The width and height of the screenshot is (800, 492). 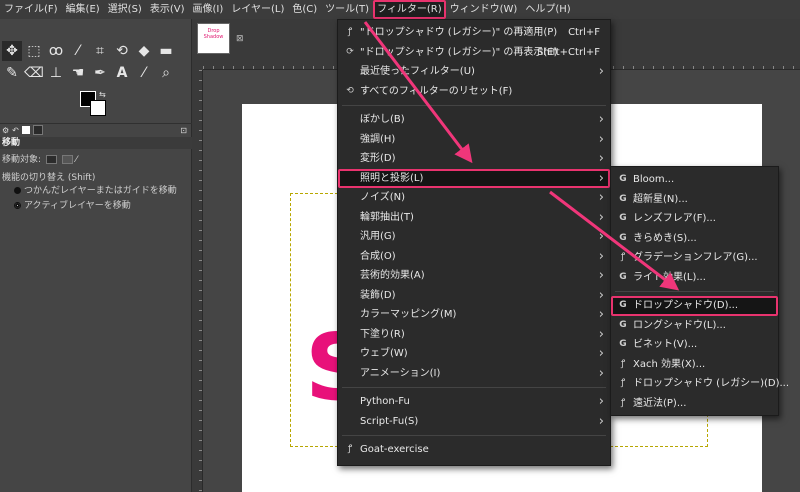 I want to click on move-target-path-icon: ⁄, so click(x=77, y=160).